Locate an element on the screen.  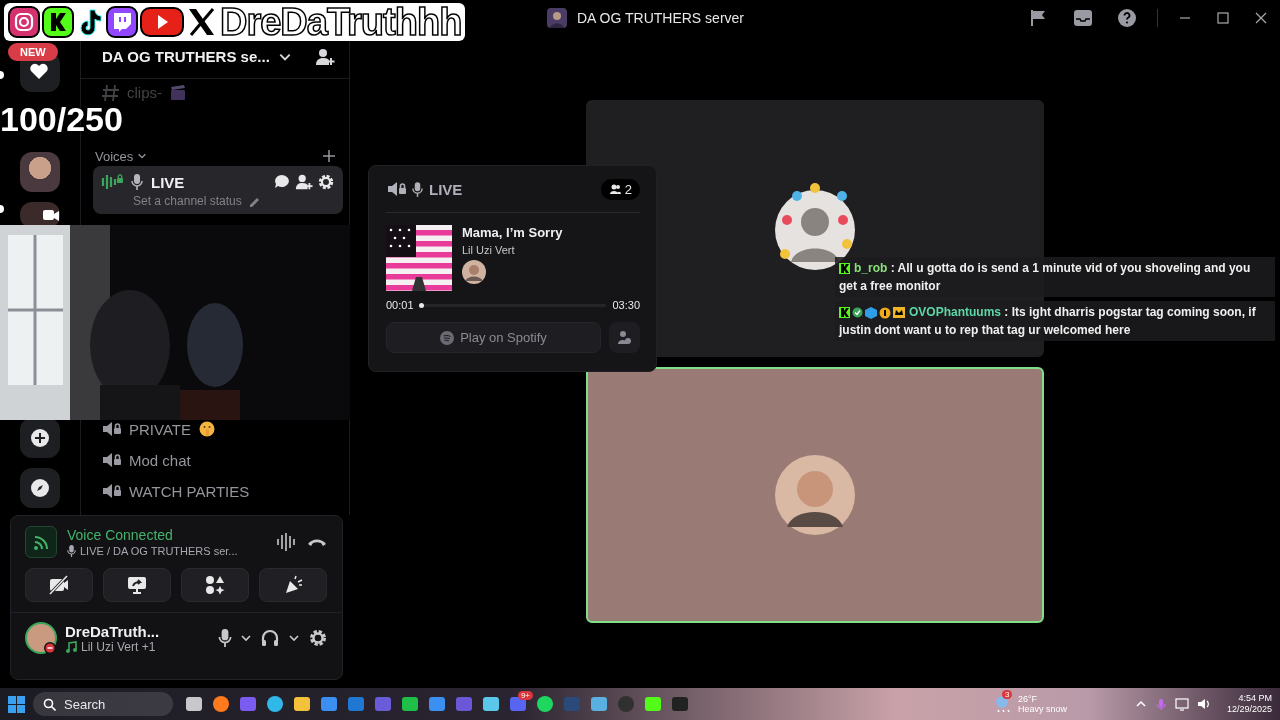
channel-name: LIVE is located at coordinates (446, 189).